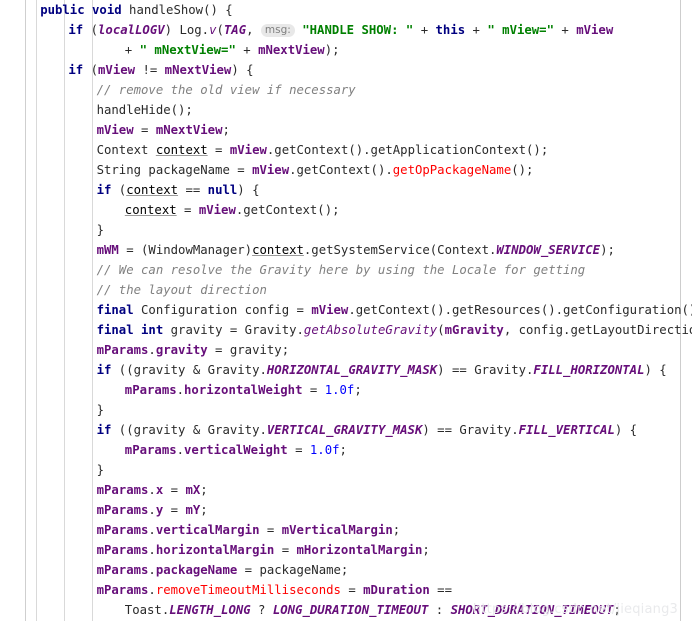  What do you see at coordinates (346, 70) in the screenshot?
I see `code-line: if (mView != mNextView) {` at bounding box center [346, 70].